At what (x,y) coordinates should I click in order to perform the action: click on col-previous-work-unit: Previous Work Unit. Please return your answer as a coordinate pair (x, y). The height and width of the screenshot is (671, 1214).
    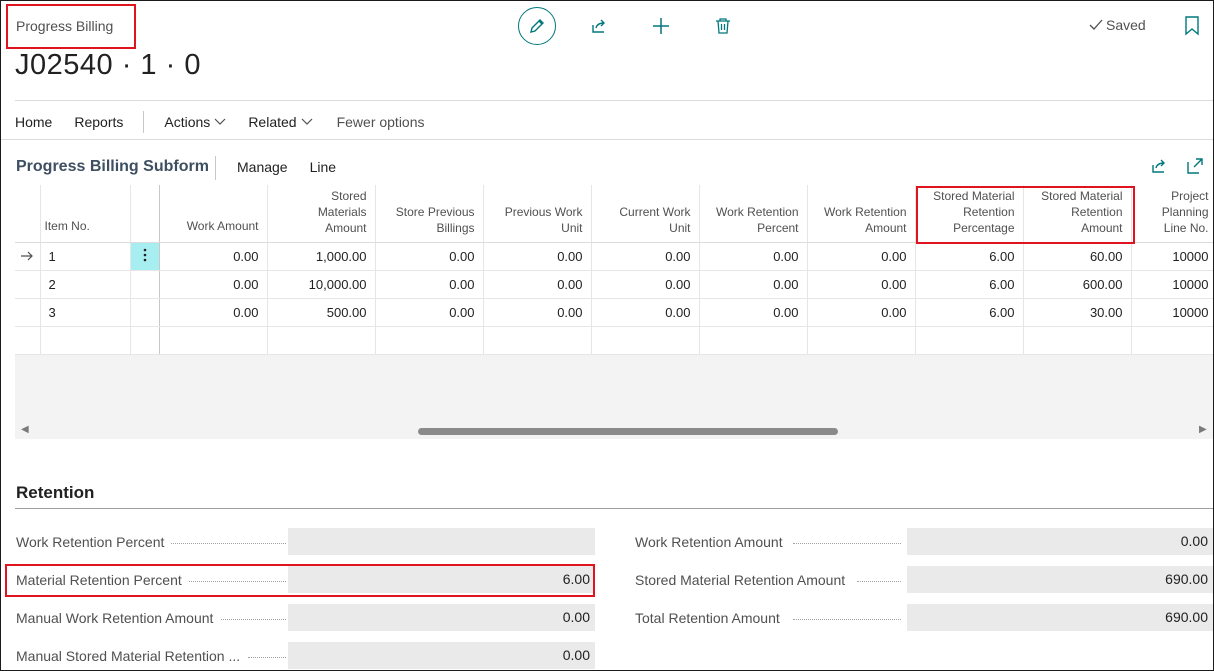
    Looking at the image, I should click on (537, 214).